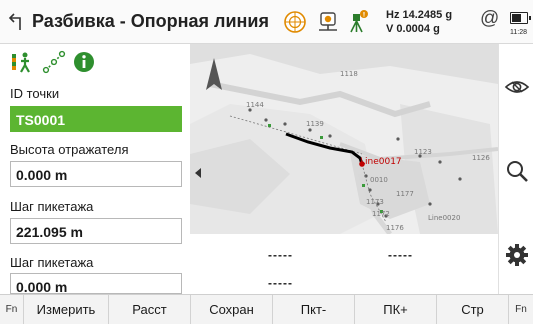  Describe the element at coordinates (517, 87) in the screenshot. I see `eye-view-icon` at that location.